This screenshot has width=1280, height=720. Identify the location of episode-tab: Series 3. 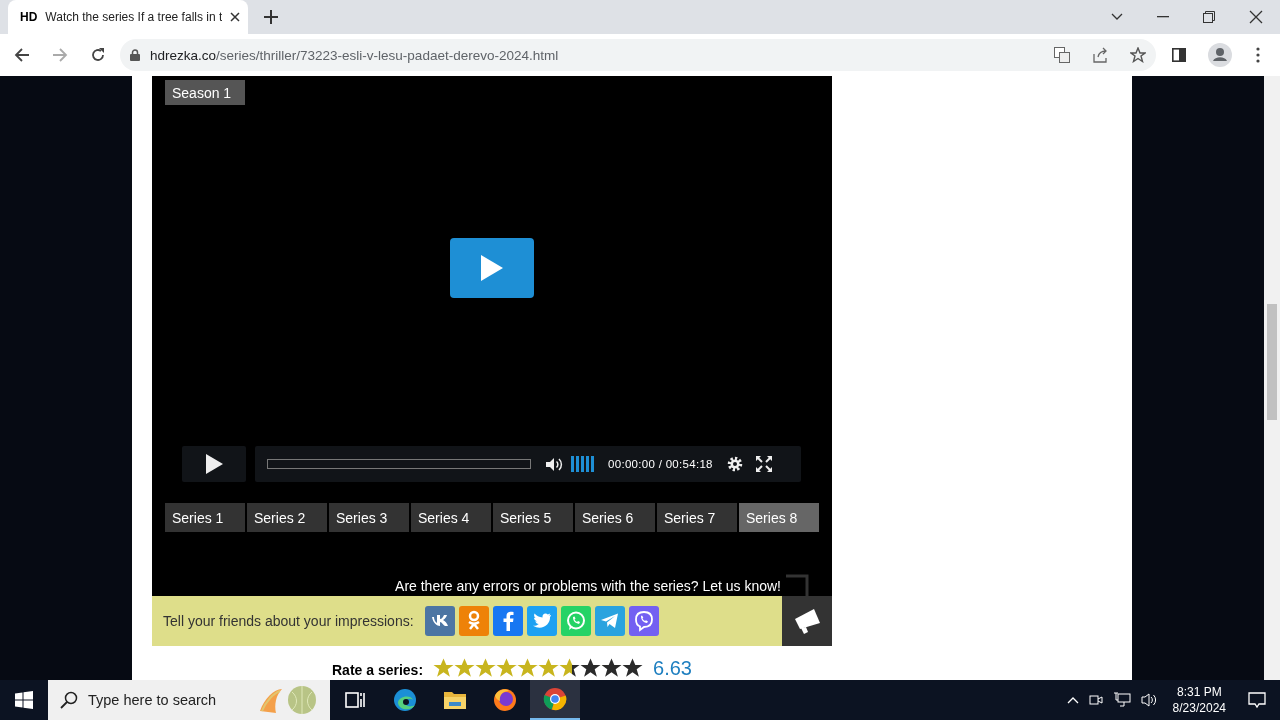
(369, 517).